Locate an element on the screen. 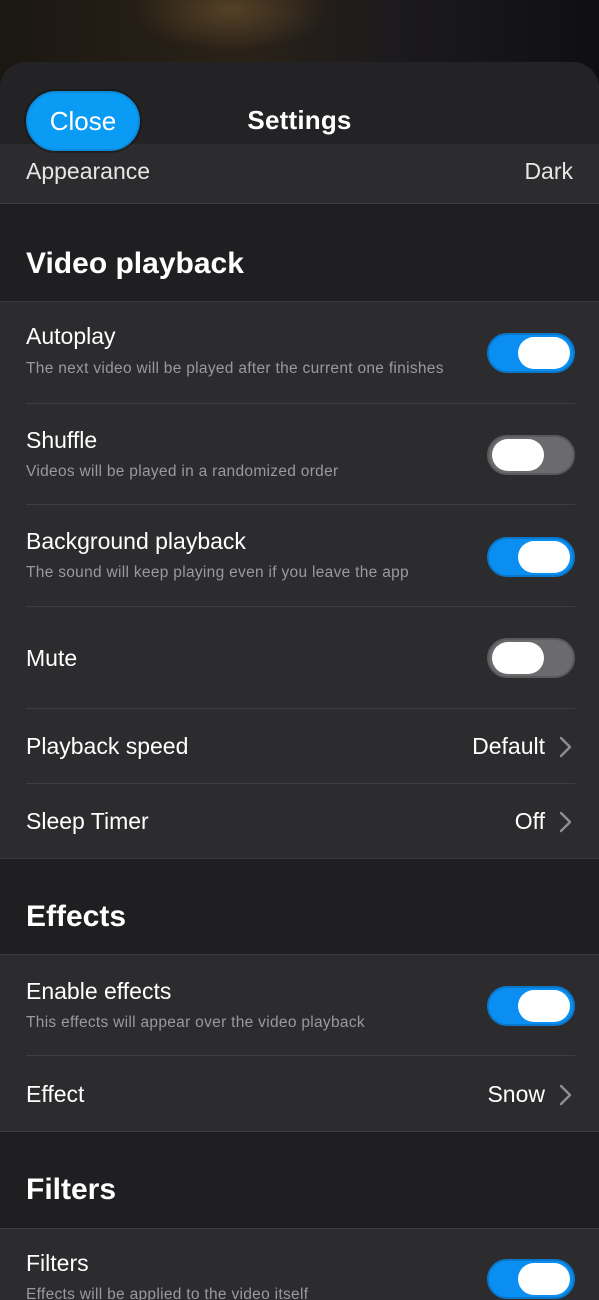 Image resolution: width=599 pixels, height=1300 pixels. sleep-timer-value: Off is located at coordinates (529, 821).